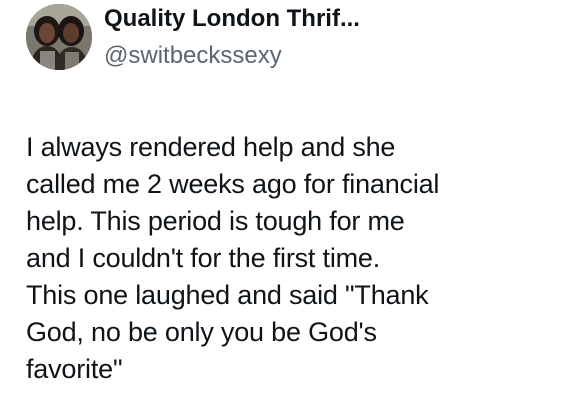 Image resolution: width=575 pixels, height=410 pixels. What do you see at coordinates (233, 184) in the screenshot?
I see `tweet-line: called me 2 weeks ago for financial` at bounding box center [233, 184].